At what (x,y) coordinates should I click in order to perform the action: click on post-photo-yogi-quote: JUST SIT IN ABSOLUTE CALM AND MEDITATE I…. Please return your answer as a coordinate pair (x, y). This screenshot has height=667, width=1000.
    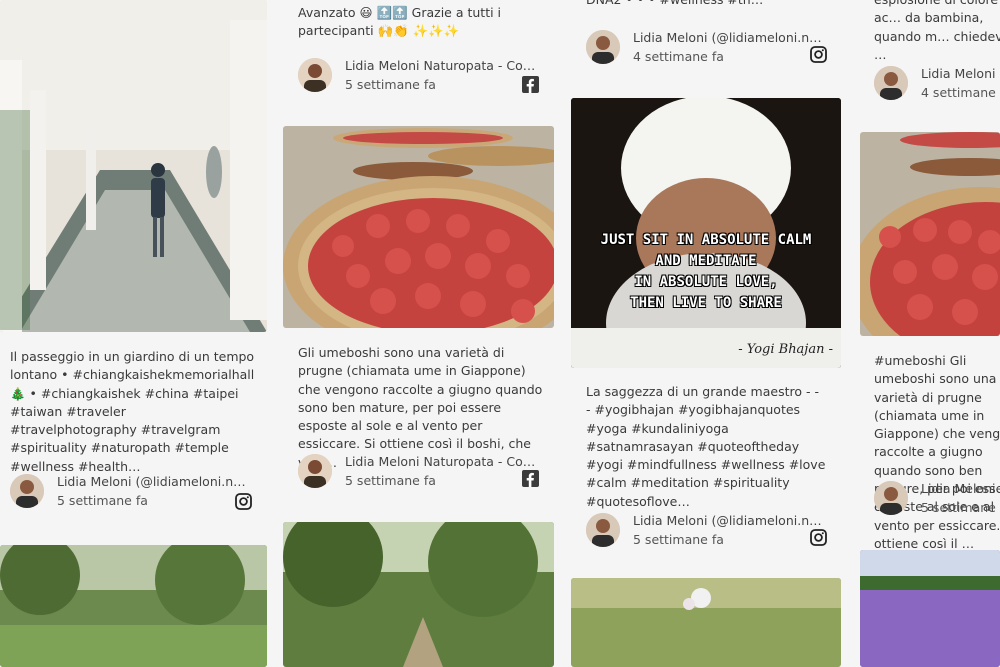
    Looking at the image, I should click on (706, 233).